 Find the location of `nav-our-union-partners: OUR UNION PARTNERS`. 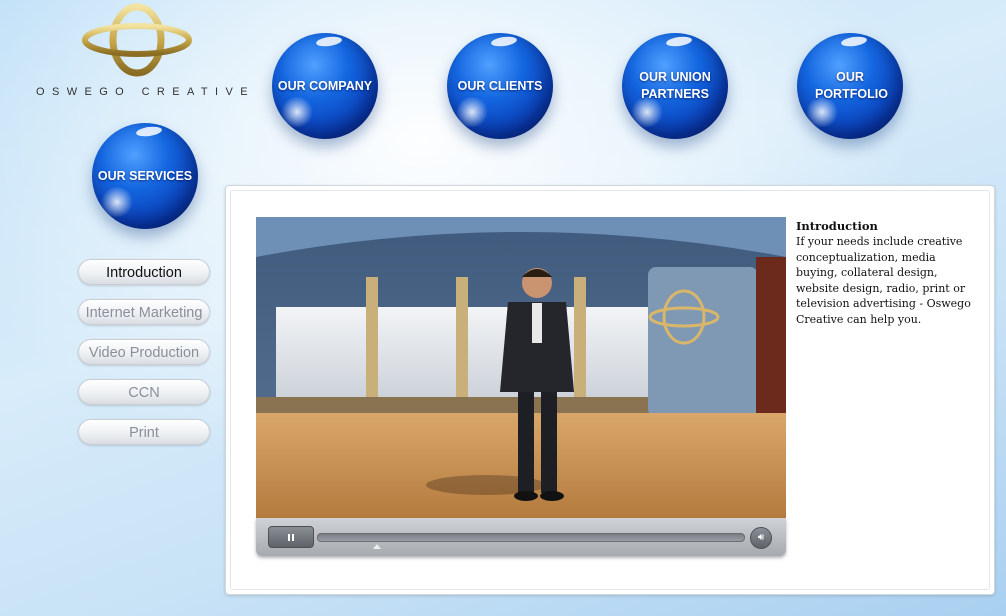

nav-our-union-partners: OUR UNION PARTNERS is located at coordinates (675, 86).